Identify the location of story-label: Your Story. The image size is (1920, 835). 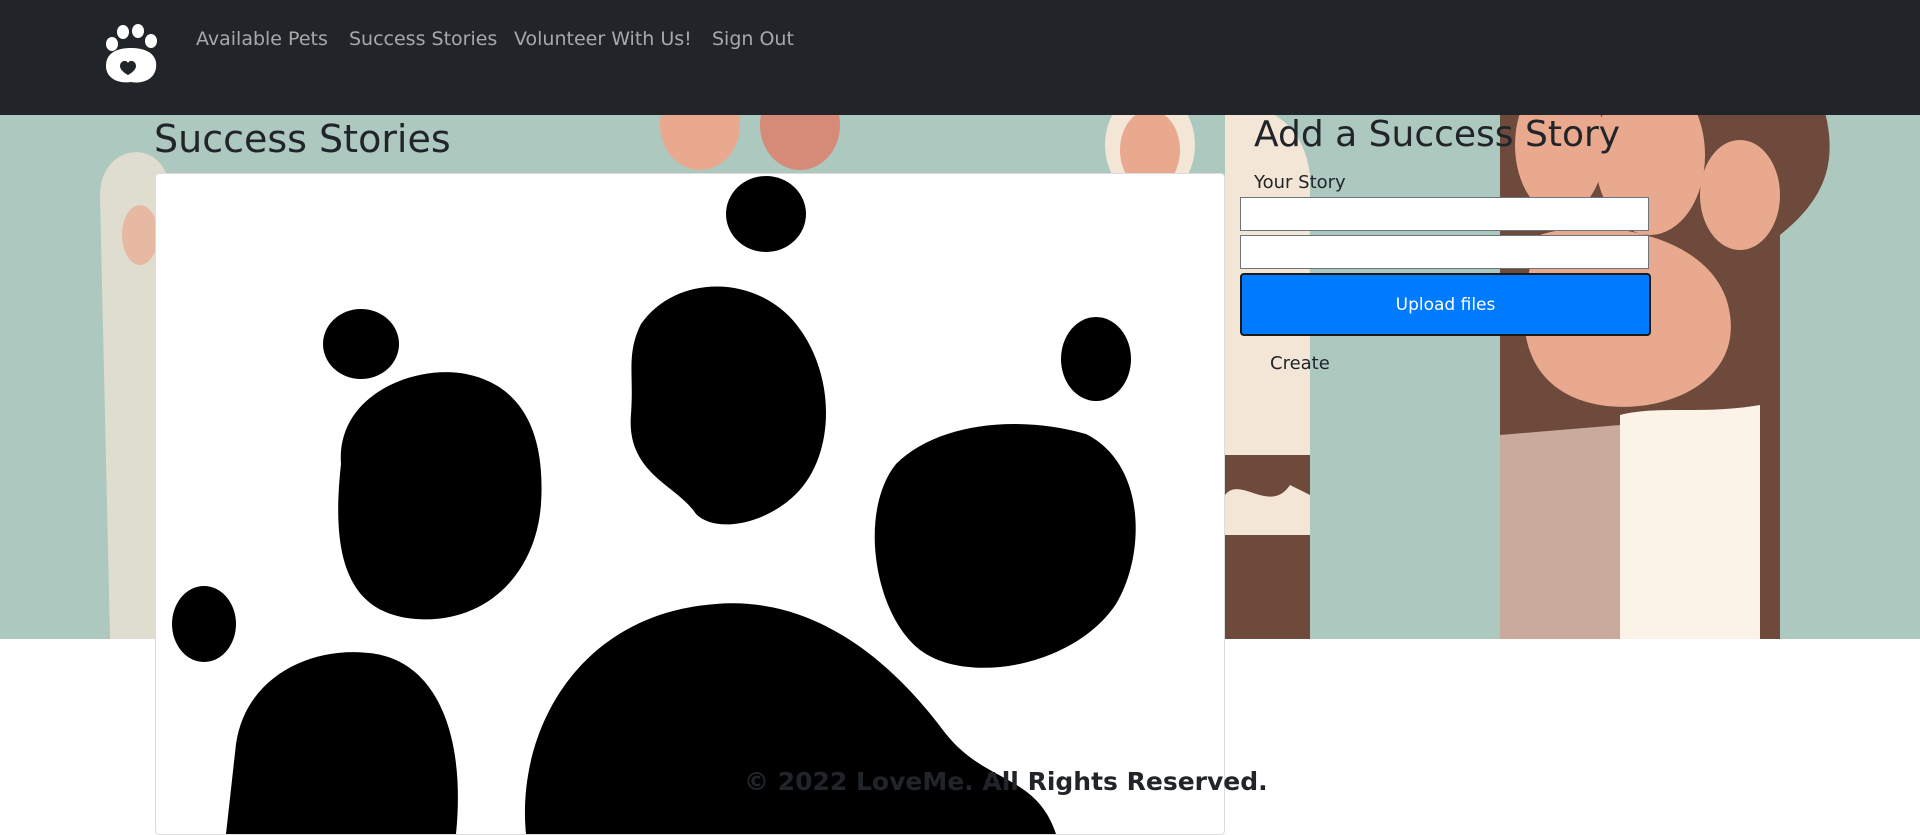
(1300, 182).